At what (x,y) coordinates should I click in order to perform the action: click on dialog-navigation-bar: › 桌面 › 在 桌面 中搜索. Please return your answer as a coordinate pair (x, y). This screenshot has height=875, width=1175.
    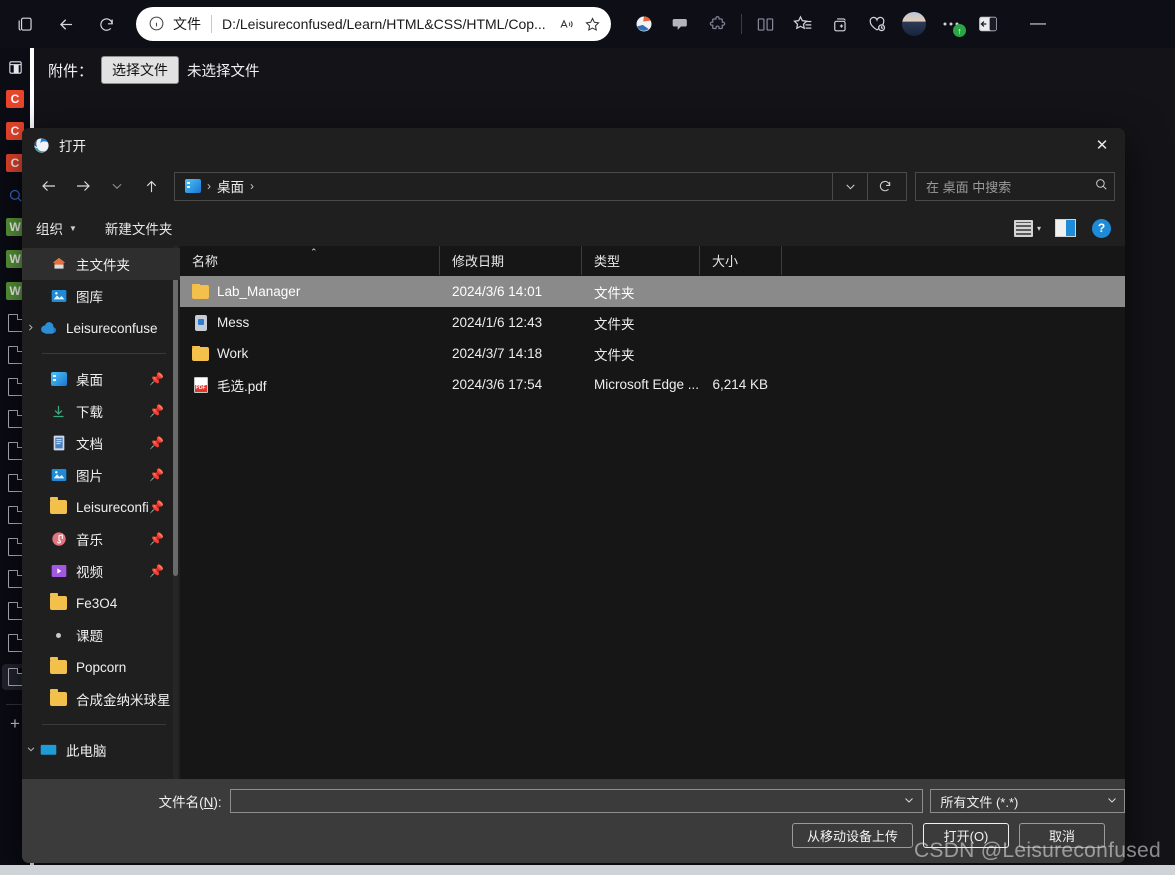
    Looking at the image, I should click on (573, 186).